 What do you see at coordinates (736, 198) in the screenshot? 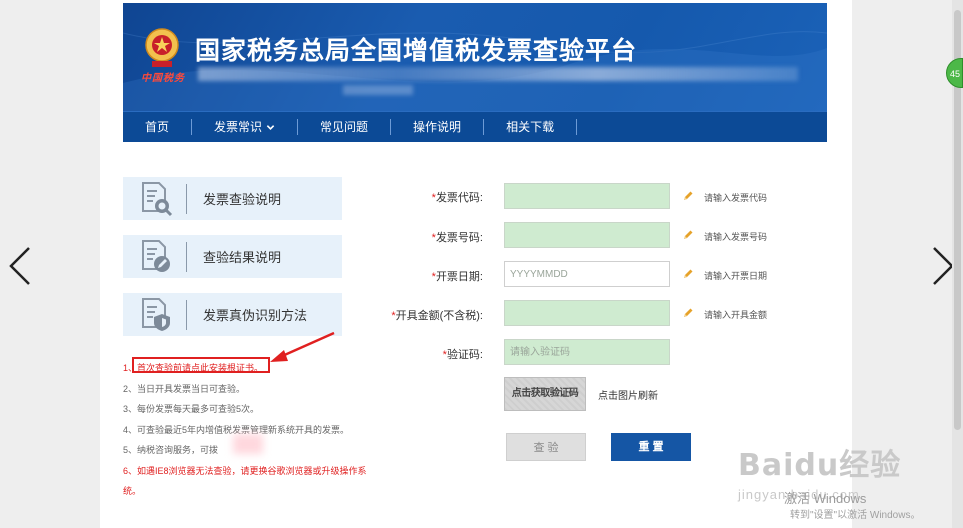
I see `hint-invoice-code: 请输入发票代码` at bounding box center [736, 198].